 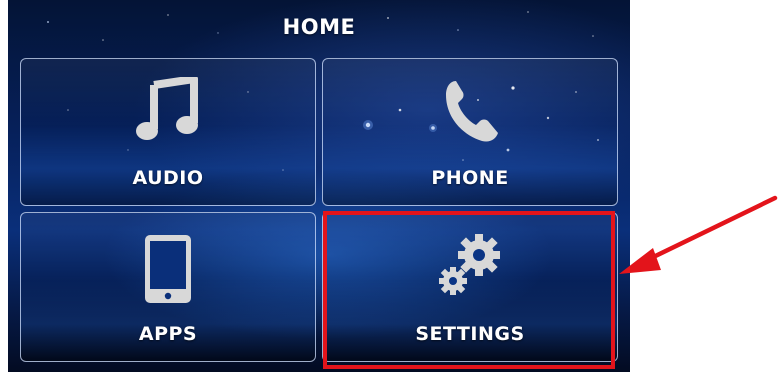 What do you see at coordinates (168, 334) in the screenshot?
I see `apps-label: APPS` at bounding box center [168, 334].